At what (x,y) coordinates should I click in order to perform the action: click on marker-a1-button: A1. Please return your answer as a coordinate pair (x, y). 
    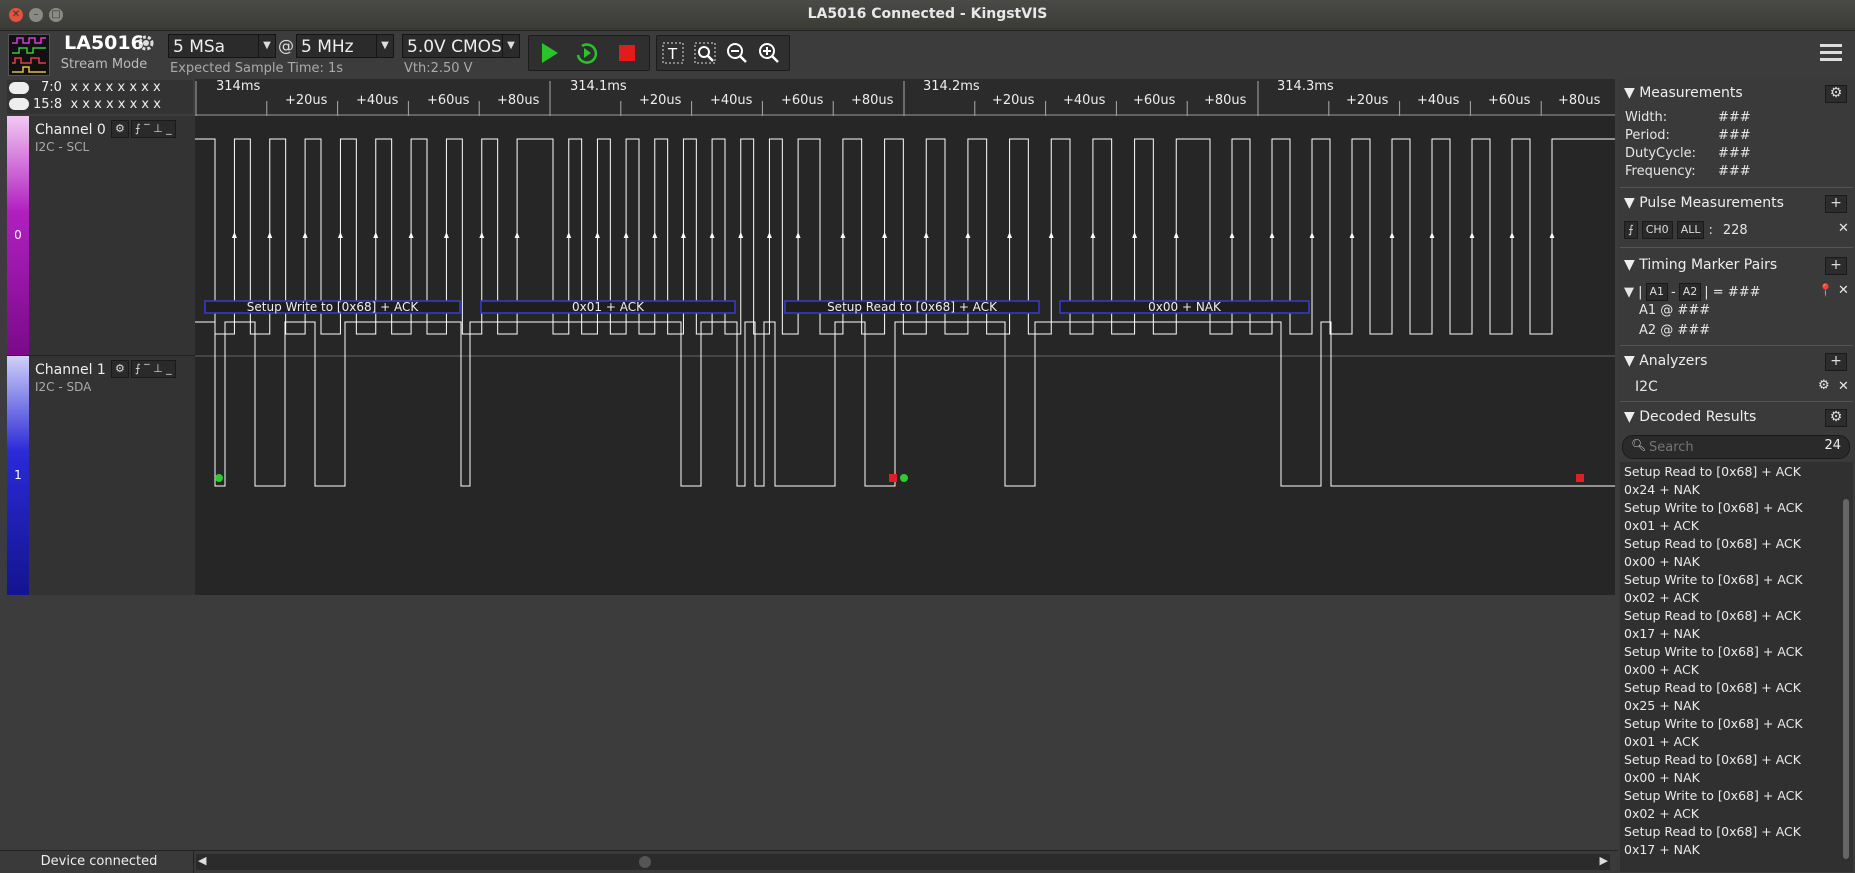
    Looking at the image, I should click on (1657, 292).